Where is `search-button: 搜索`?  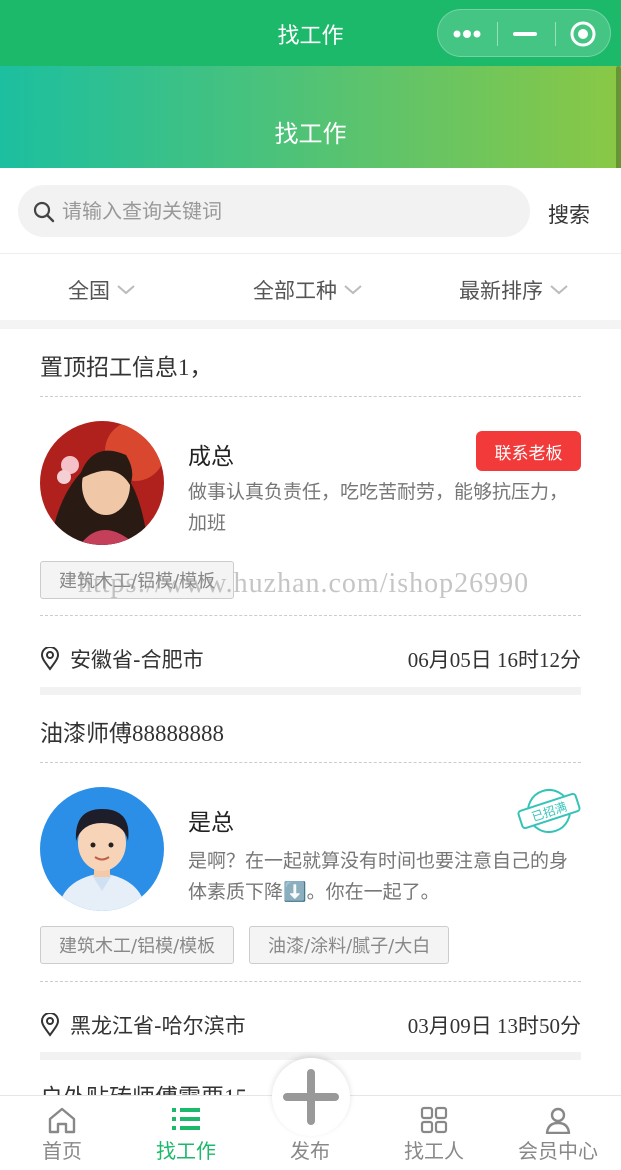
search-button: 搜索 is located at coordinates (569, 214).